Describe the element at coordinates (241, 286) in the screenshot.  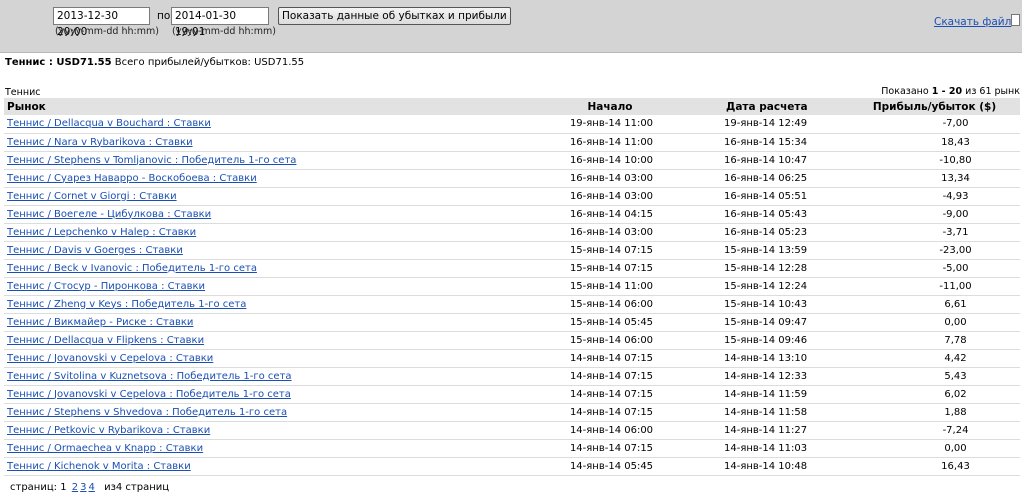
I see `market-cell: Теннис / Стосур - Пиронкова : Ставки` at that location.